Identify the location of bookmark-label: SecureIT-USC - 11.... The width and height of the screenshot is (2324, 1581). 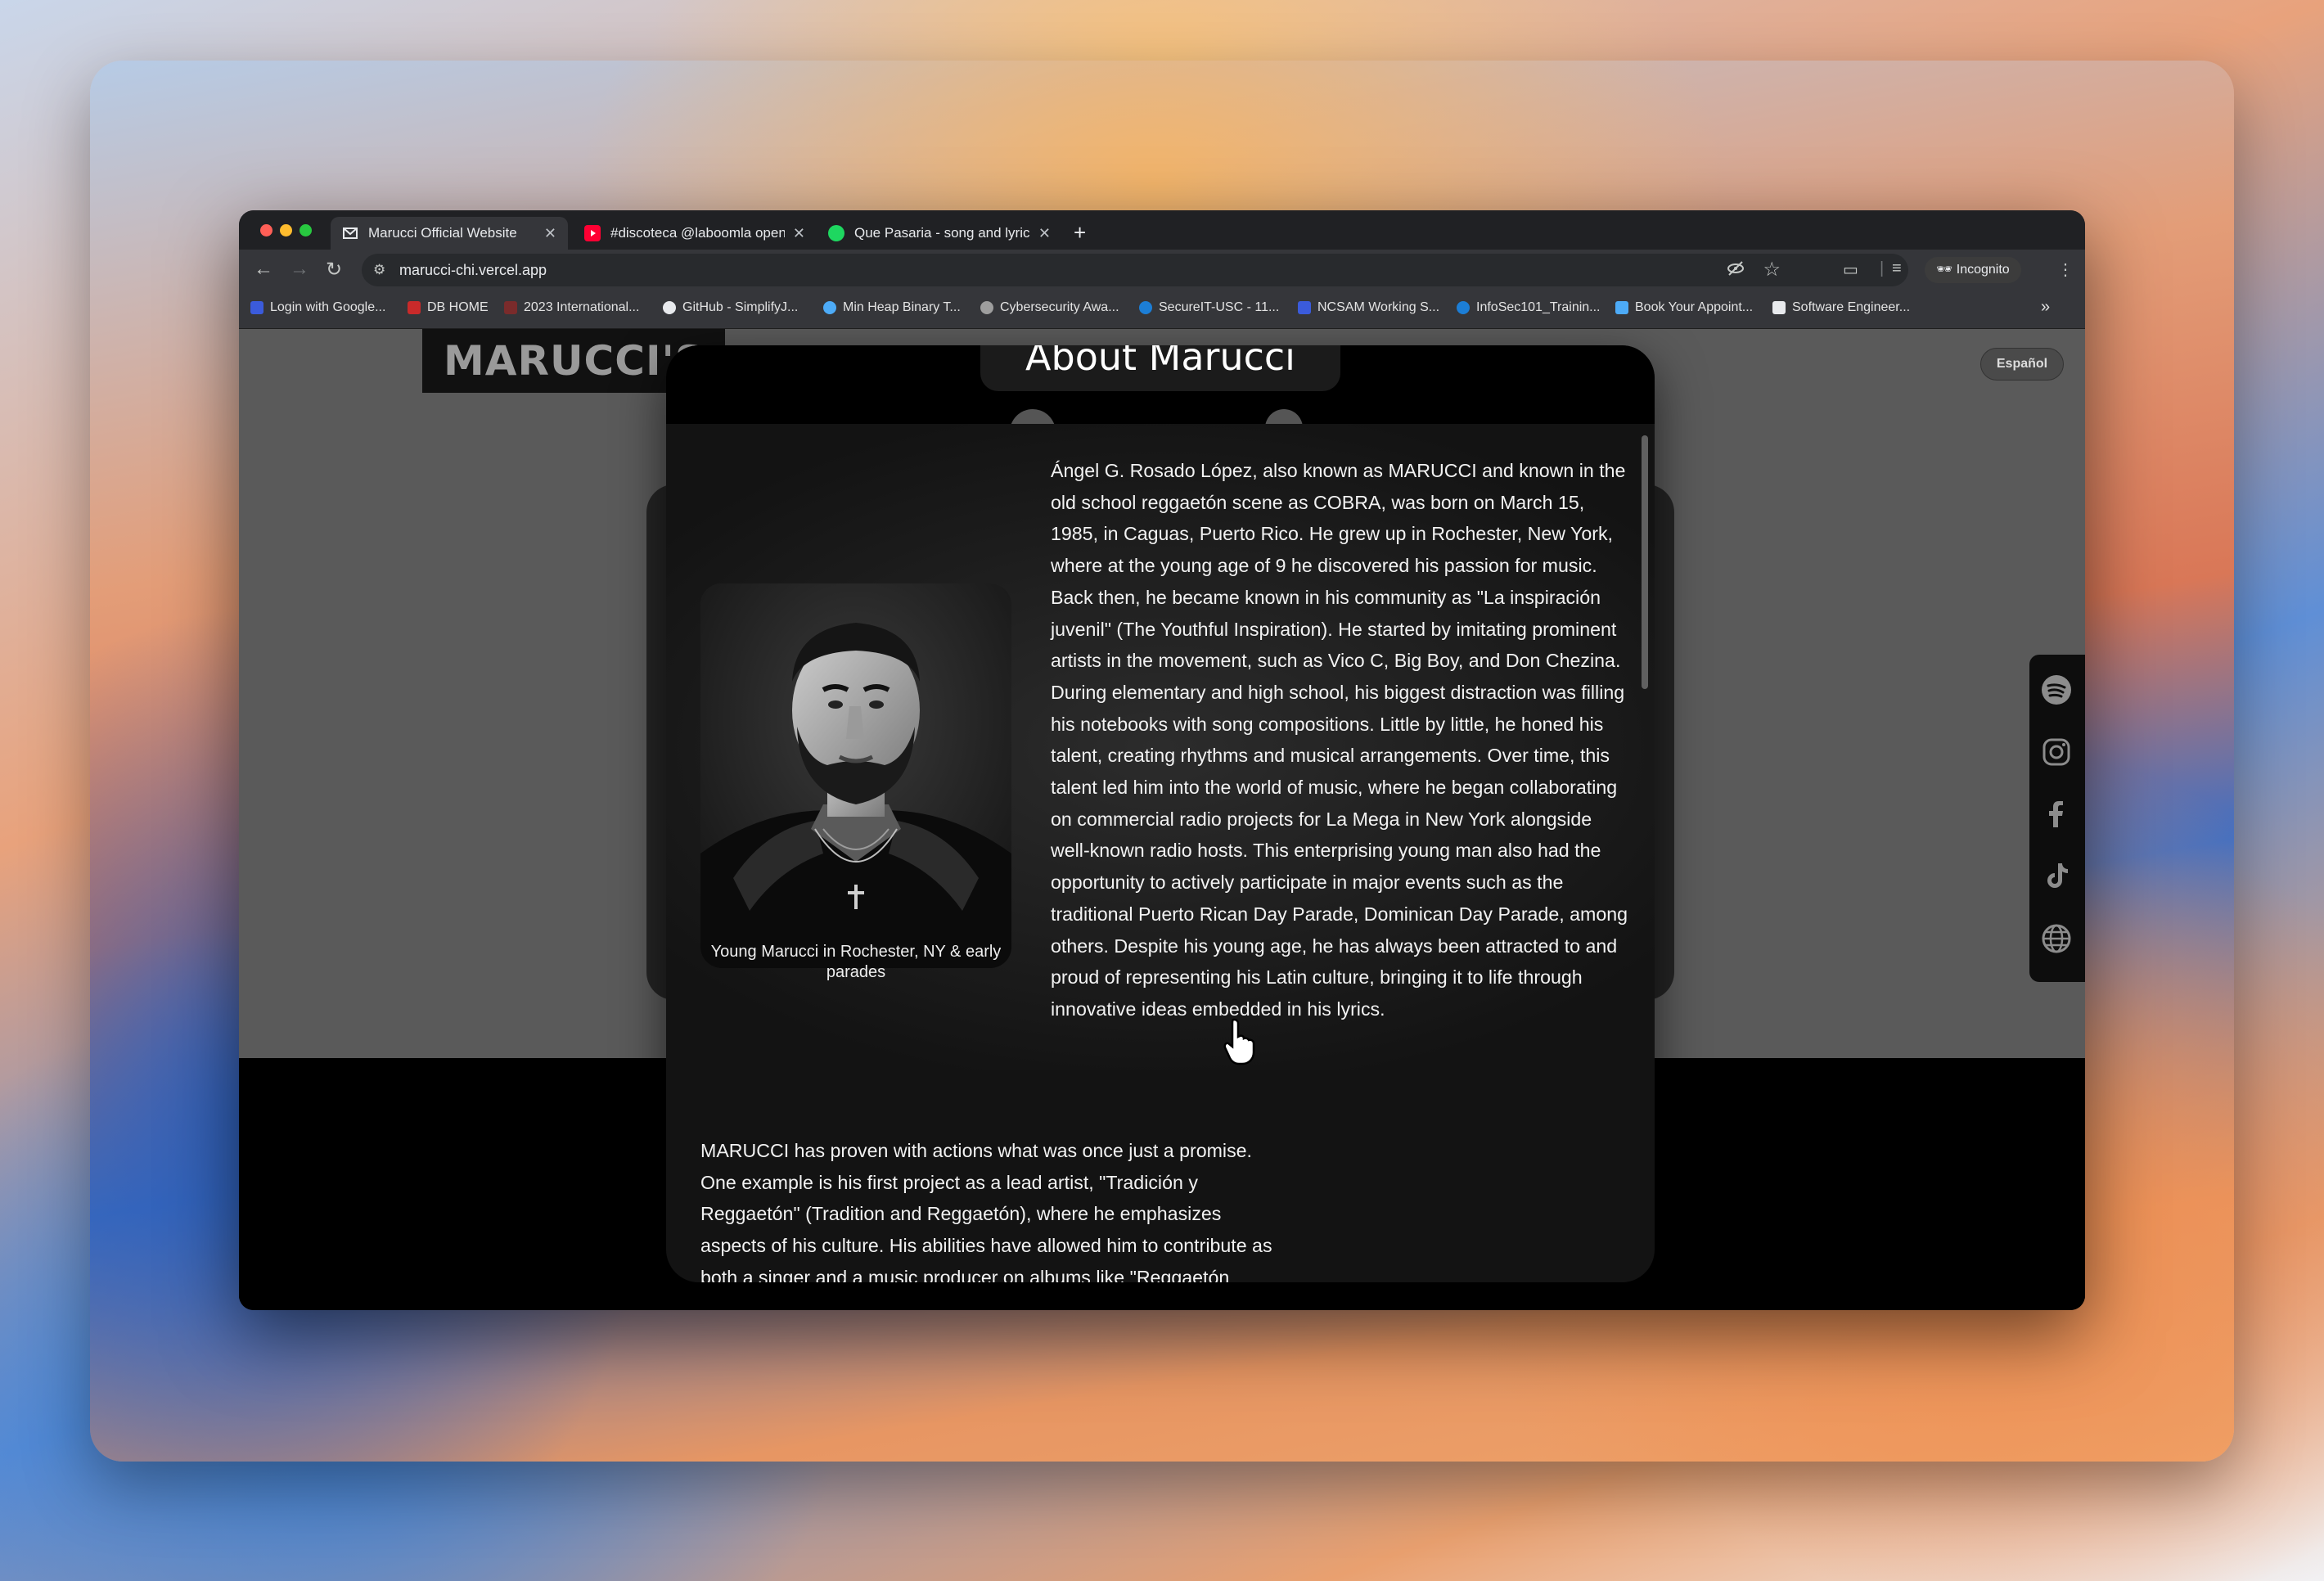
(1219, 307).